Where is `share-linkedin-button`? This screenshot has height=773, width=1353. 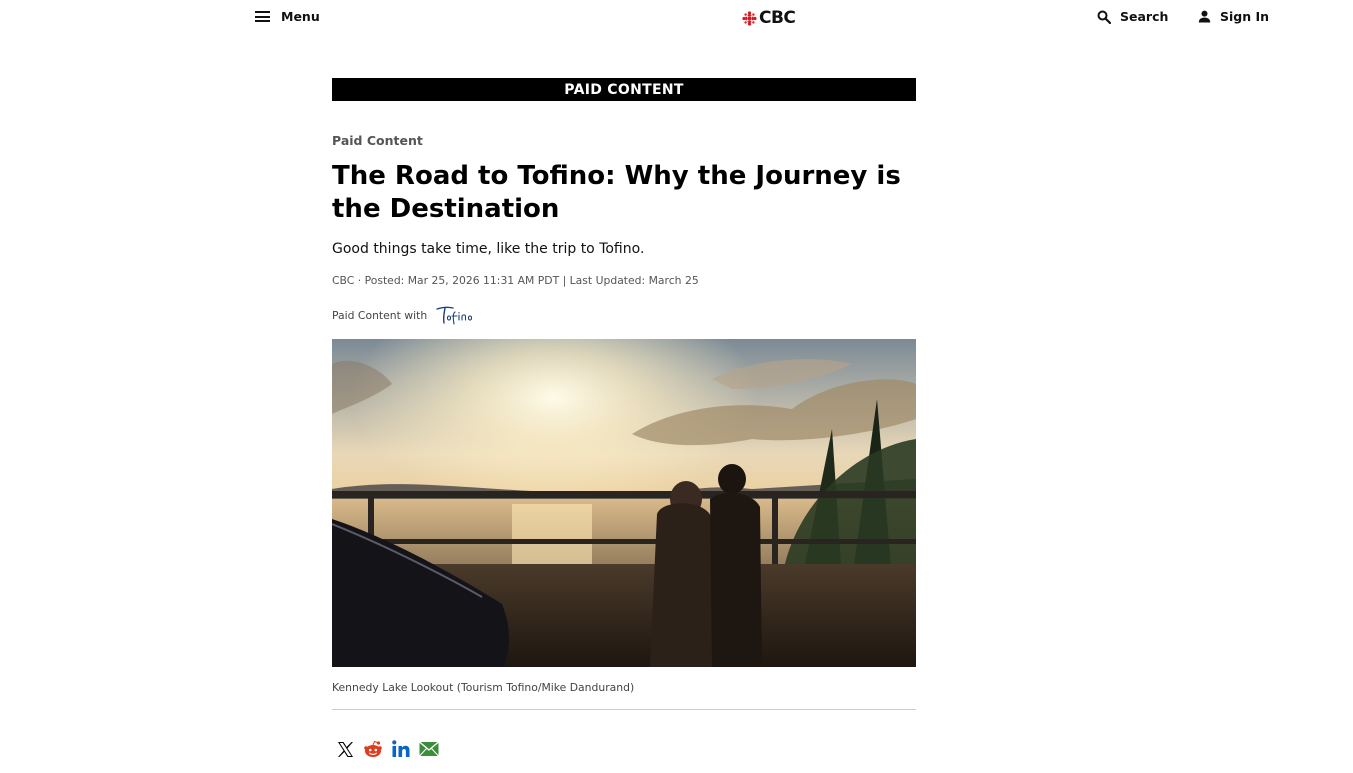
share-linkedin-button is located at coordinates (401, 749).